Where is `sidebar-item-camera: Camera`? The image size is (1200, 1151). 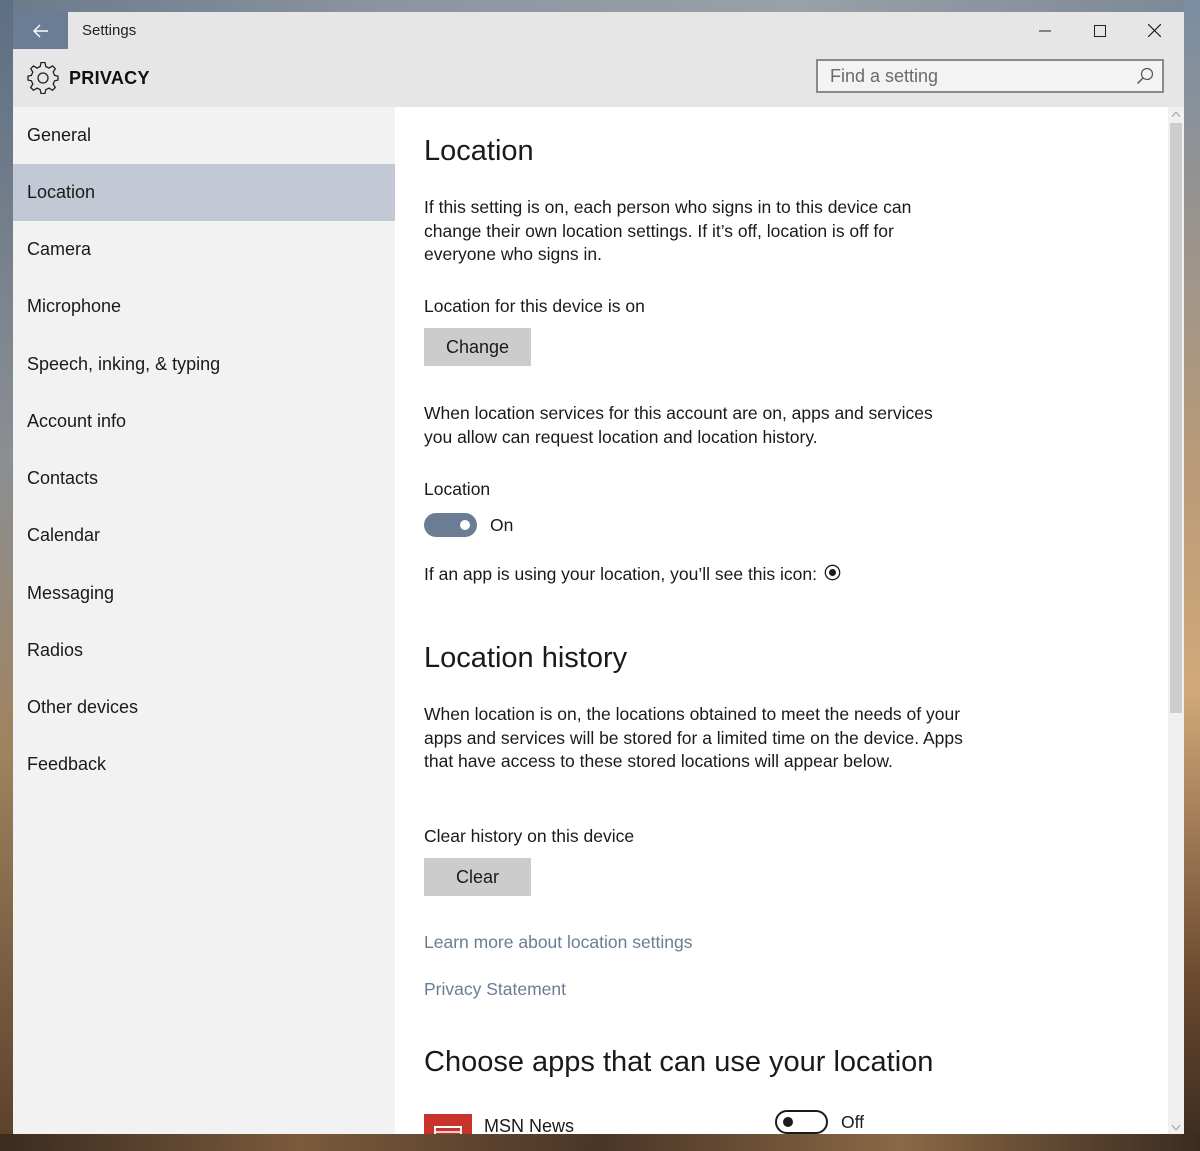 sidebar-item-camera: Camera is located at coordinates (204, 249).